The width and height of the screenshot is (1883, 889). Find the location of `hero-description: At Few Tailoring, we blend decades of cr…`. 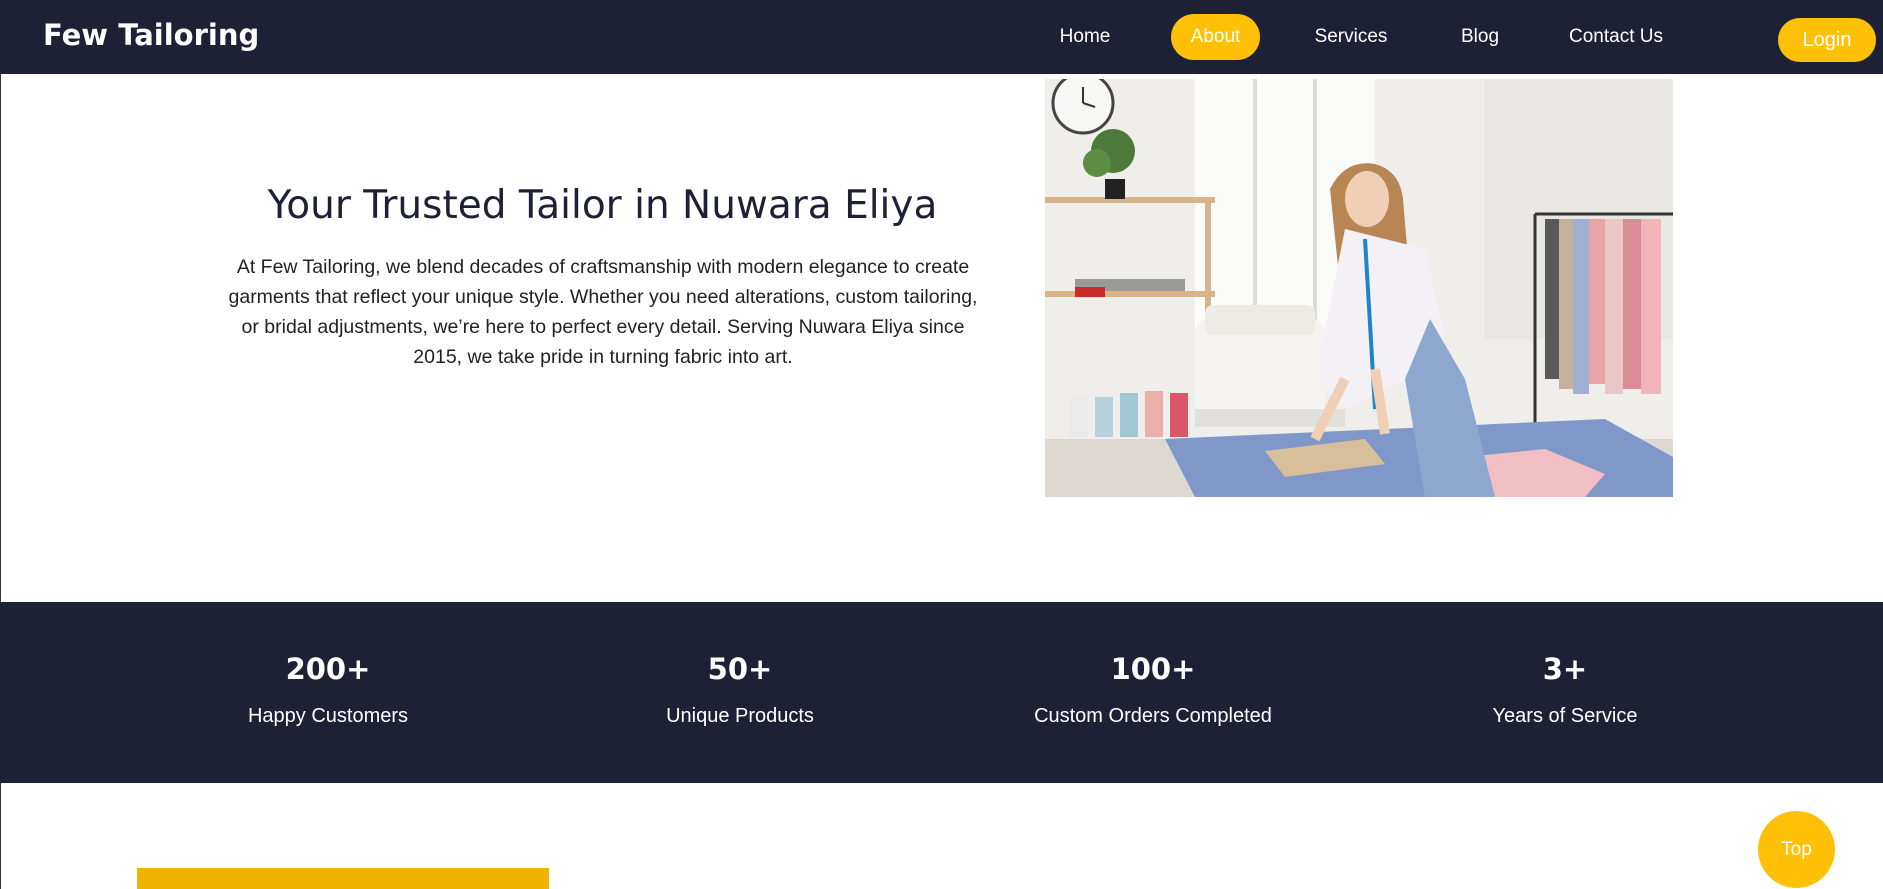

hero-description: At Few Tailoring, we blend decades of cr… is located at coordinates (603, 312).